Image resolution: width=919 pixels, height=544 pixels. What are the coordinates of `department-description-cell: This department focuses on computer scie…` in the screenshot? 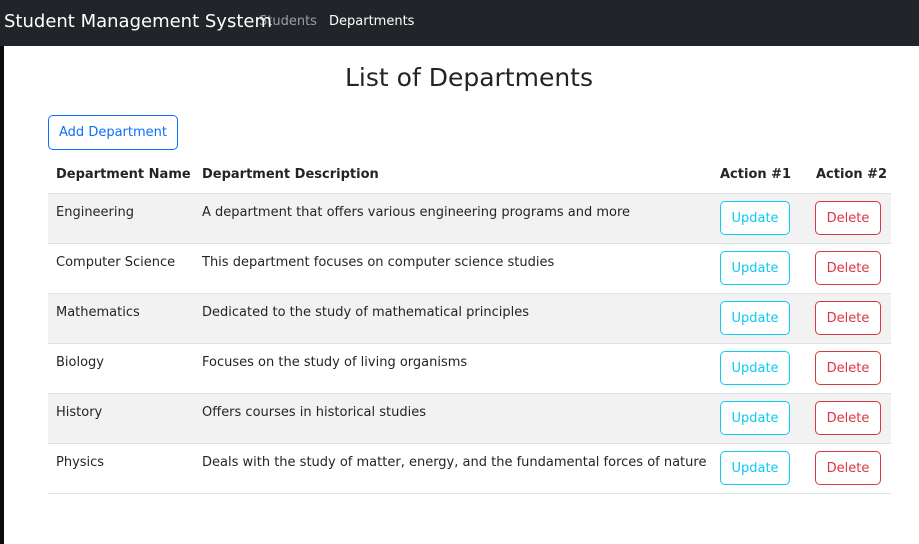 It's located at (378, 262).